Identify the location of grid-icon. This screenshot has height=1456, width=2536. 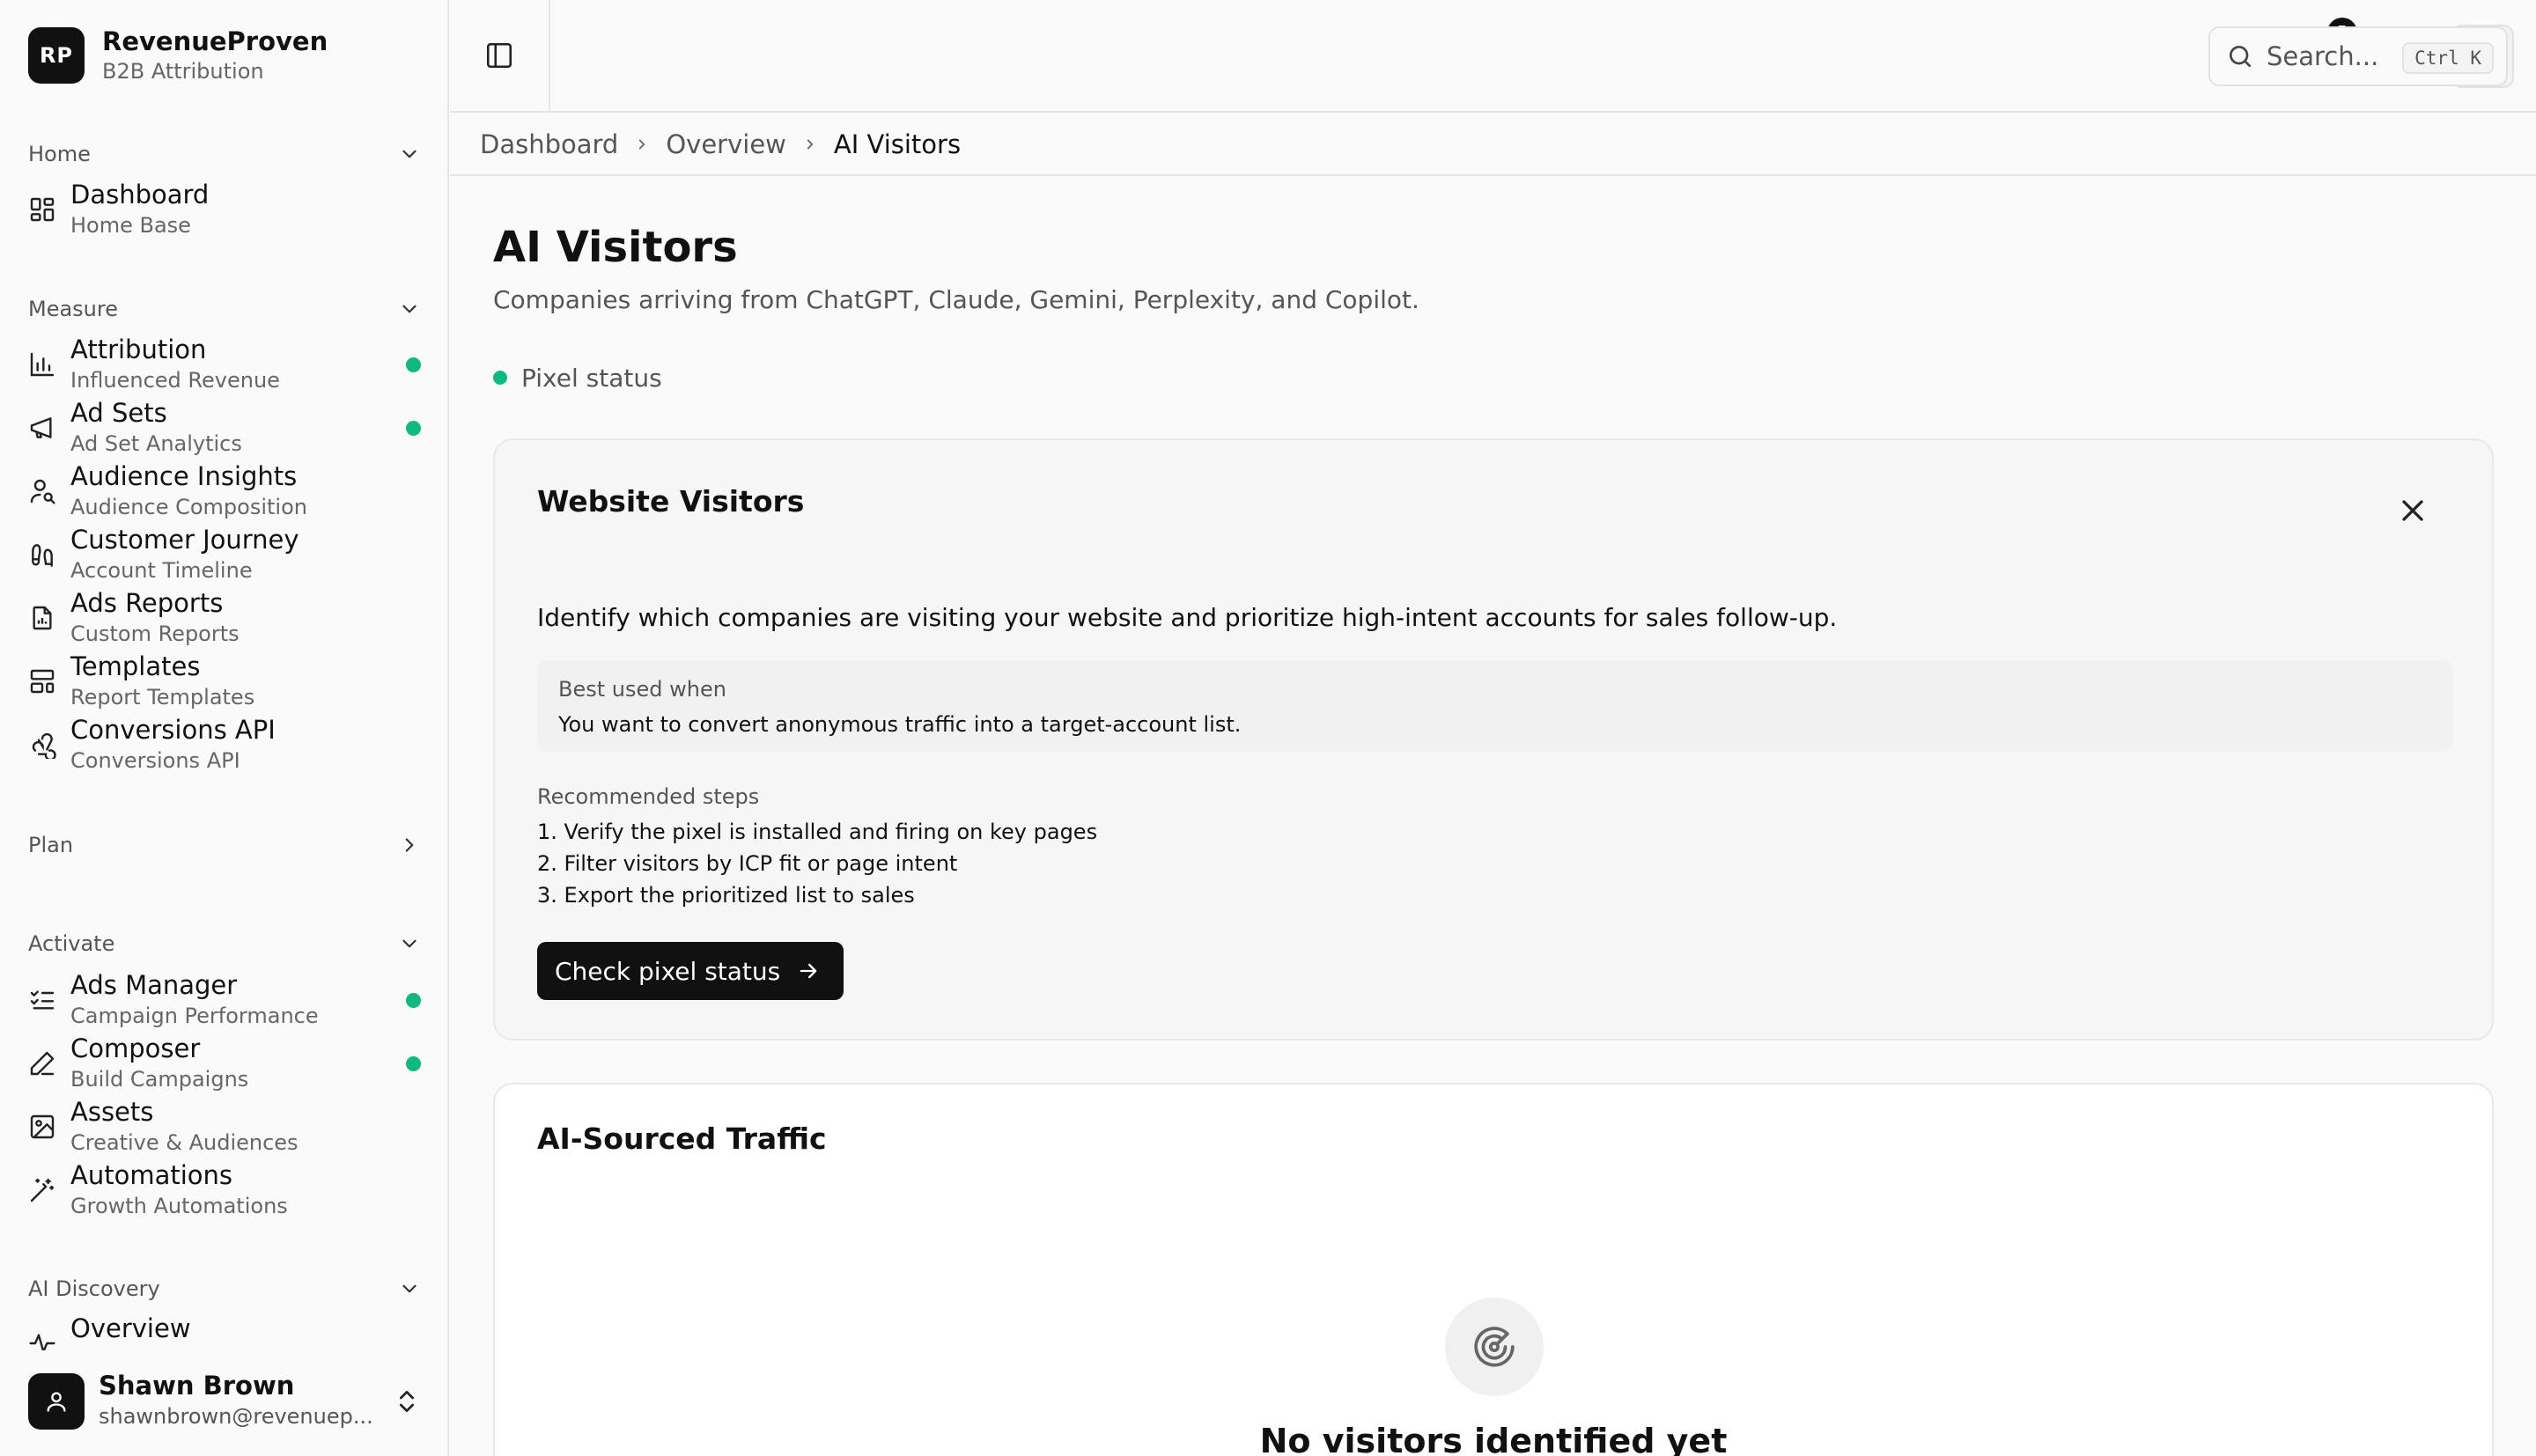
(42, 209).